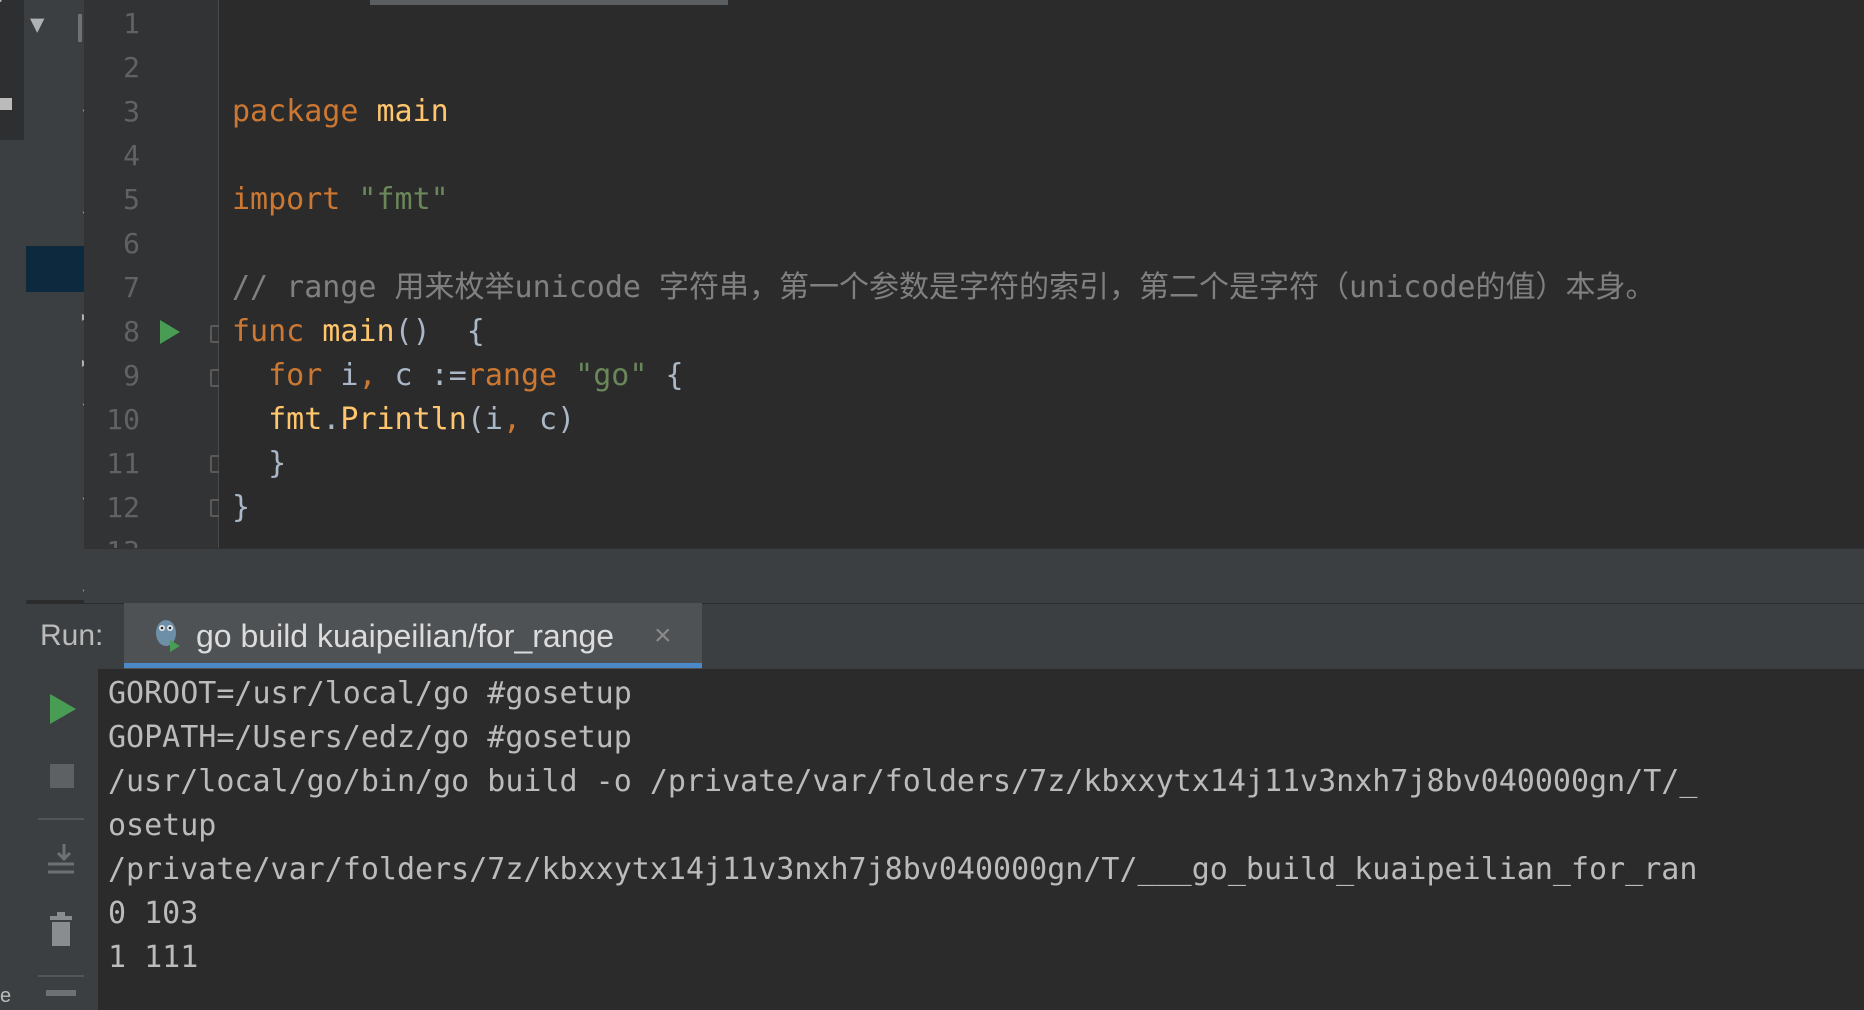 This screenshot has width=1864, height=1010. What do you see at coordinates (295, 419) in the screenshot?
I see `package-ref: fmt` at bounding box center [295, 419].